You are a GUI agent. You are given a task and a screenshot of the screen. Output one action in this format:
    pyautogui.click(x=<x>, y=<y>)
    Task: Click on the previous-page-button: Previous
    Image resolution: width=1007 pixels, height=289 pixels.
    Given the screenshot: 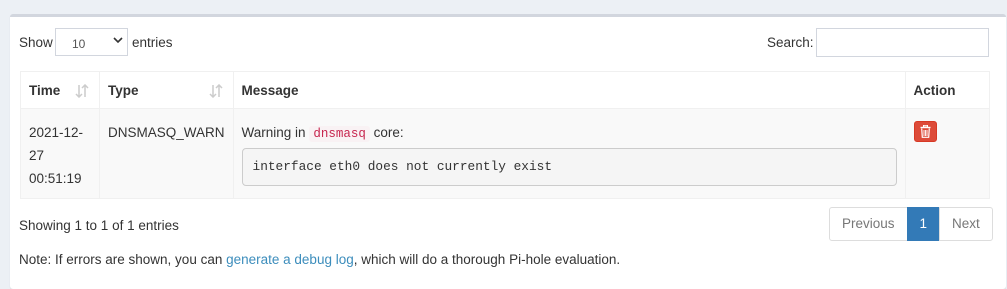 What is the action you would take?
    pyautogui.click(x=868, y=224)
    